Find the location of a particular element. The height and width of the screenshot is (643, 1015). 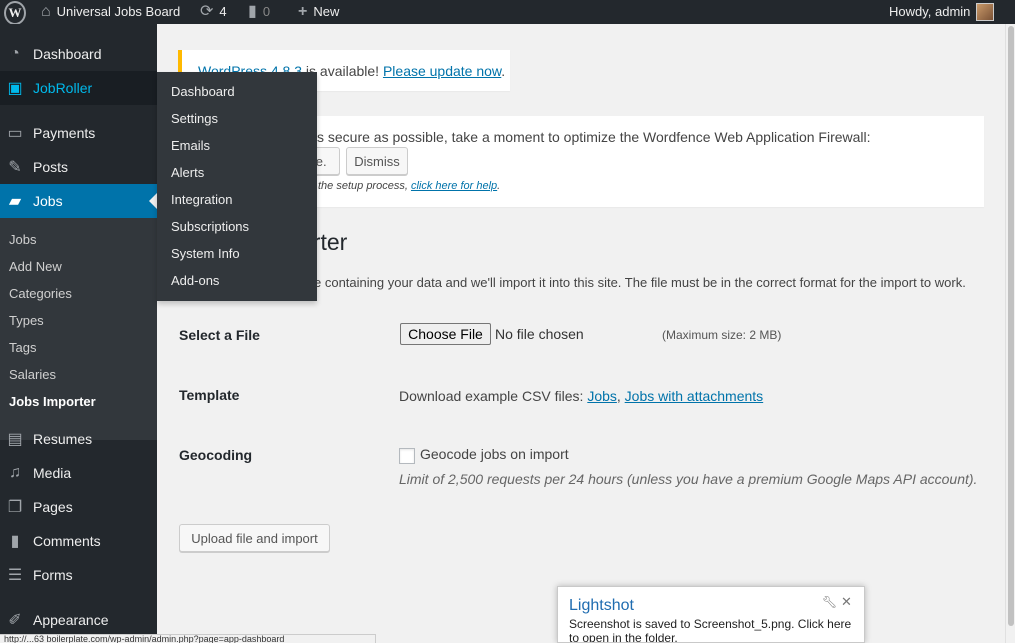

wordfence-help: the setup process, click here for help. is located at coordinates (409, 186).